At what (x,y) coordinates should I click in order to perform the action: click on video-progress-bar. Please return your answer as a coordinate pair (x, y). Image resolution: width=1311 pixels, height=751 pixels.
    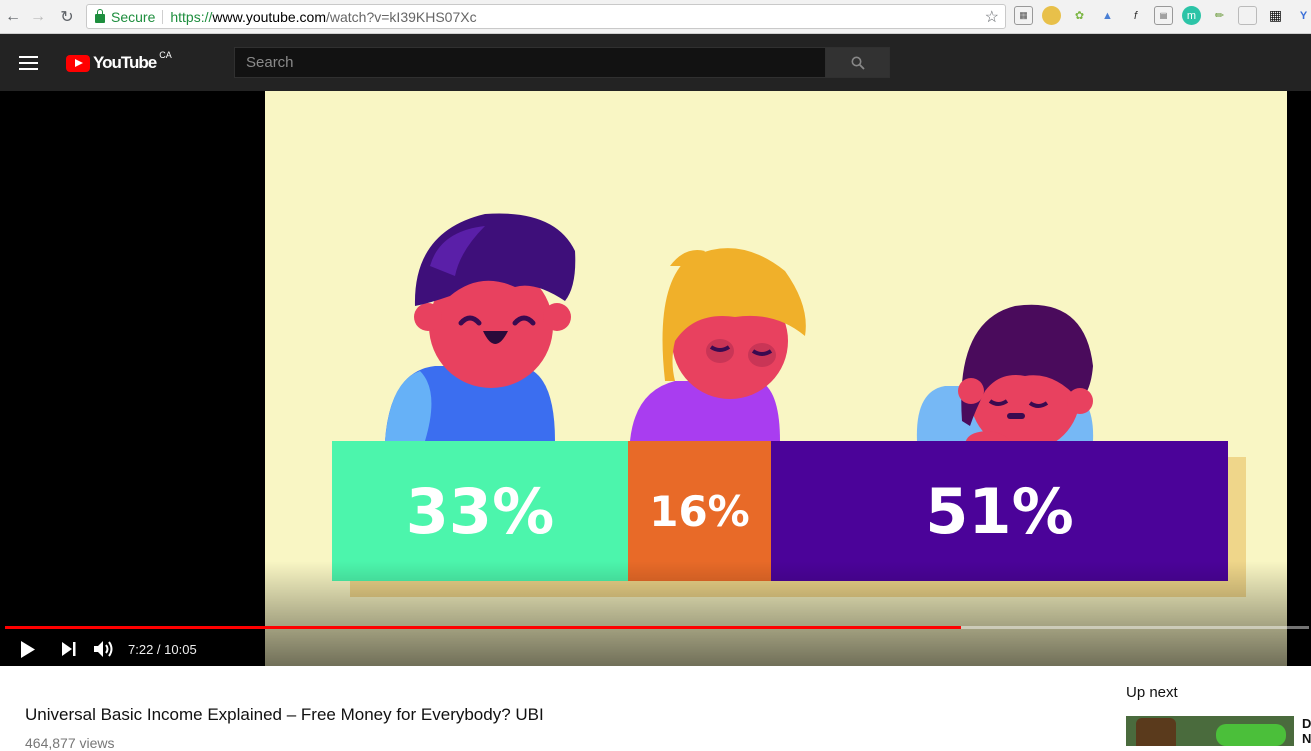
    Looking at the image, I should click on (657, 627).